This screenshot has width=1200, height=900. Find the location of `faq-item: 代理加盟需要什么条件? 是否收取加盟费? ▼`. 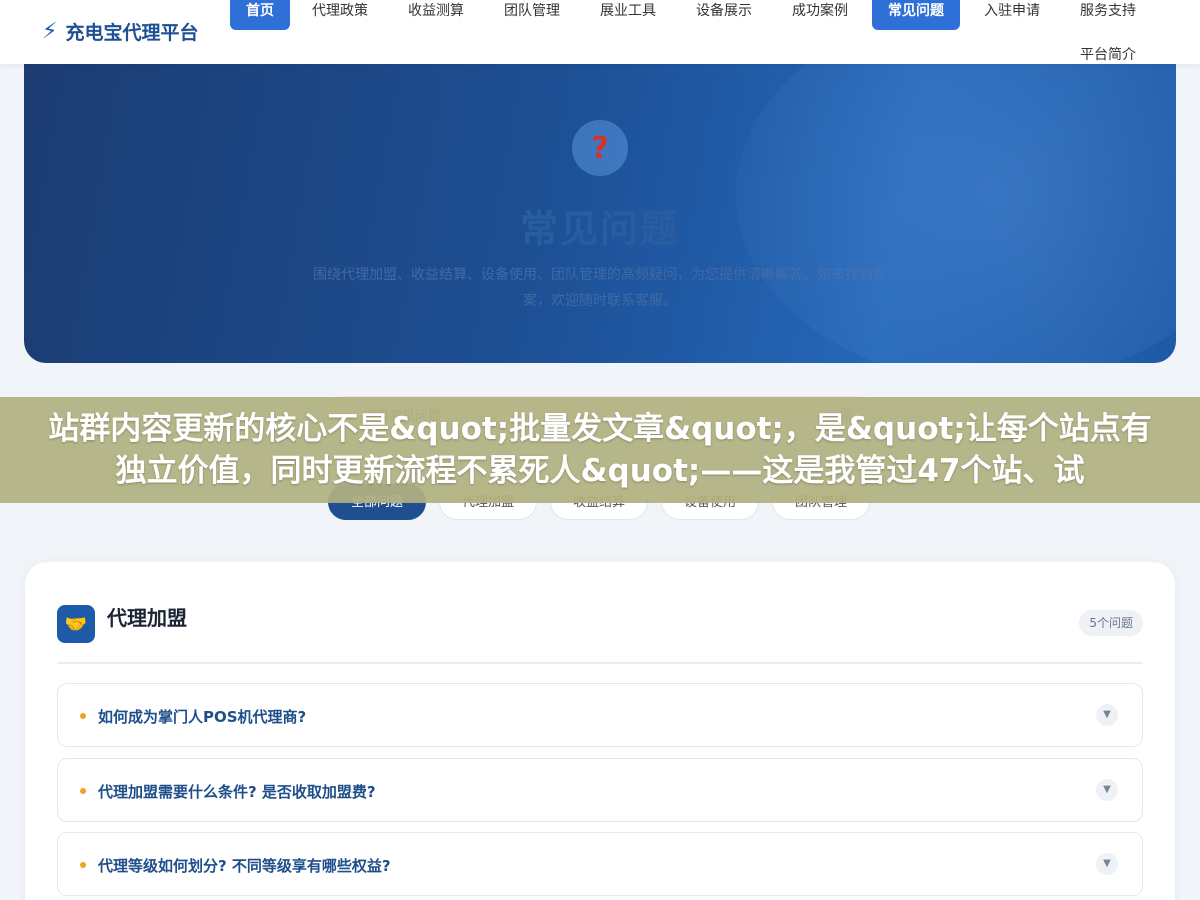

faq-item: 代理加盟需要什么条件? 是否收取加盟费? ▼ is located at coordinates (600, 790).